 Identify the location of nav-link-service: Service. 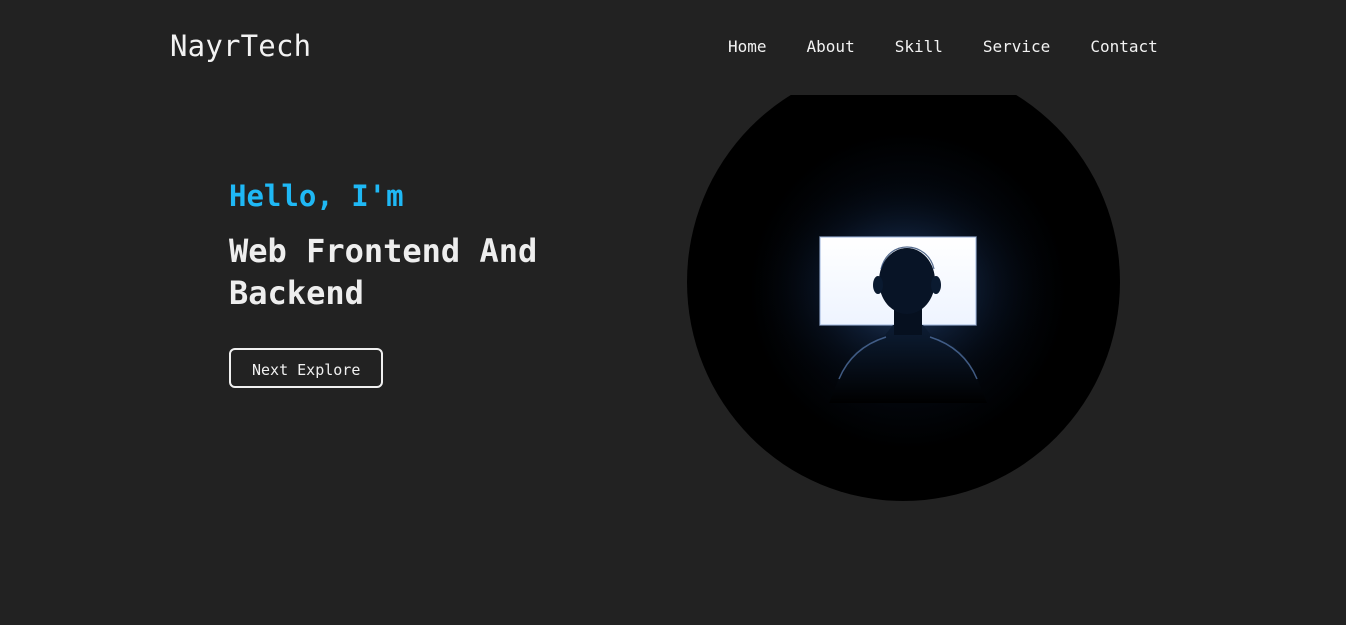
(1016, 47).